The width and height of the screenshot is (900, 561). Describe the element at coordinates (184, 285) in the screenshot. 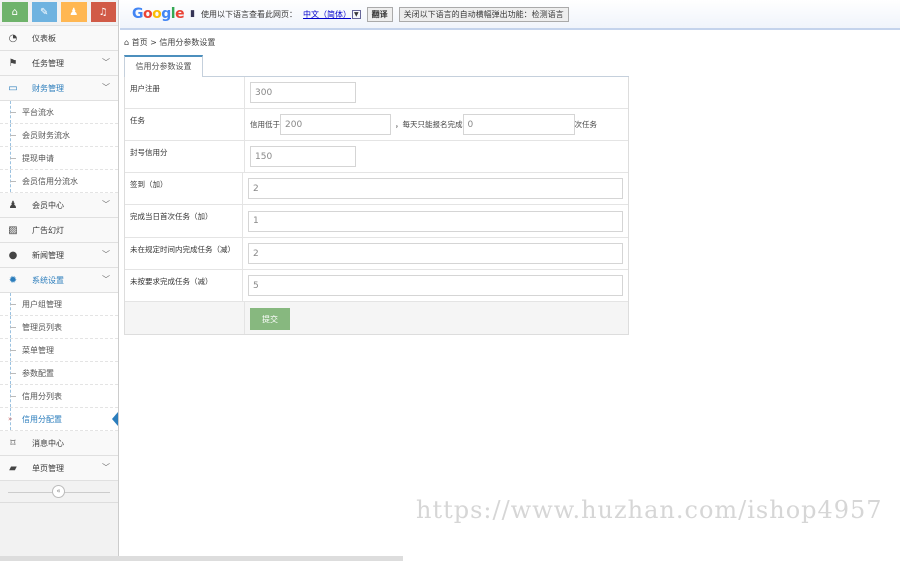

I see `field-label: 未按要求完成任务（减）` at that location.